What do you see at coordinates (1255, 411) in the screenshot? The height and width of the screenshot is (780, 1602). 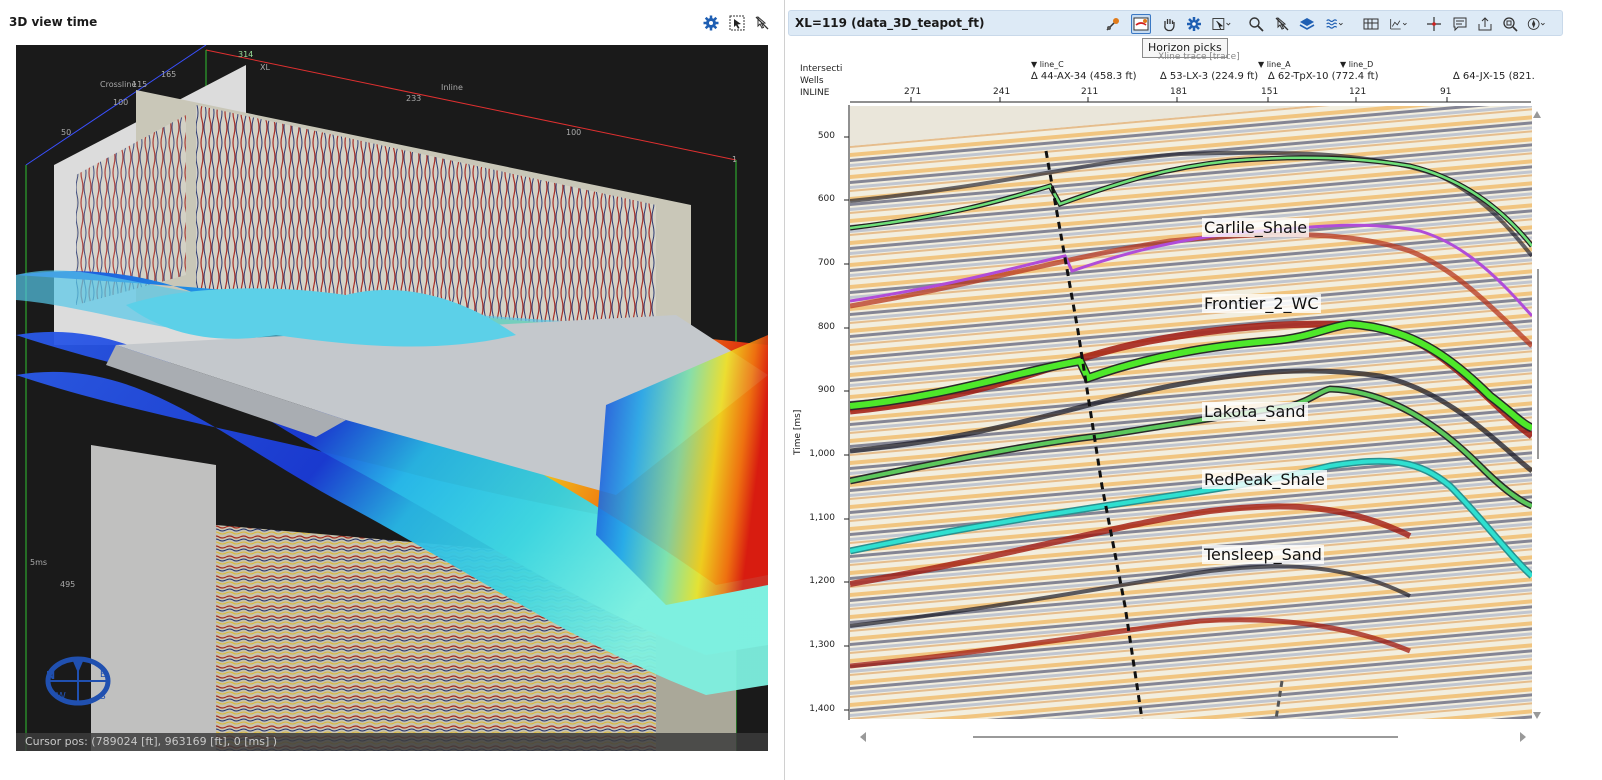 I see `horizon-label-lakota: Lakota_Sand` at bounding box center [1255, 411].